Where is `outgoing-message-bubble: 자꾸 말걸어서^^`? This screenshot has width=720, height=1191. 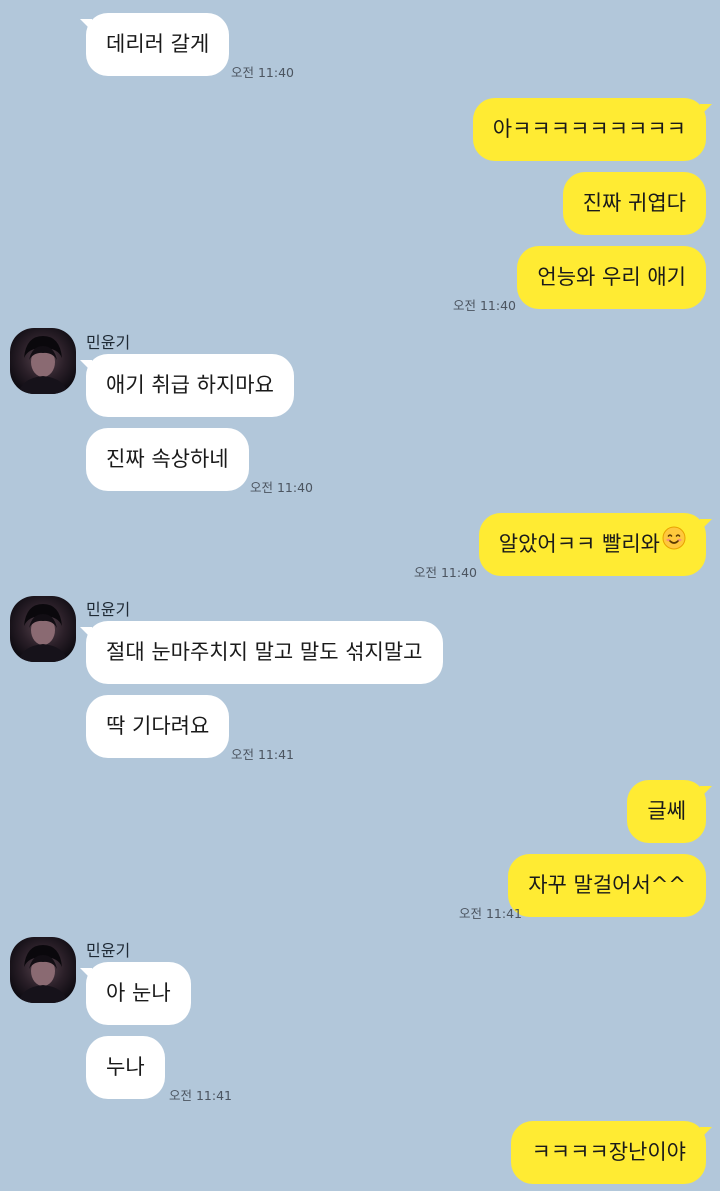
outgoing-message-bubble: 자꾸 말걸어서^^ is located at coordinates (607, 885).